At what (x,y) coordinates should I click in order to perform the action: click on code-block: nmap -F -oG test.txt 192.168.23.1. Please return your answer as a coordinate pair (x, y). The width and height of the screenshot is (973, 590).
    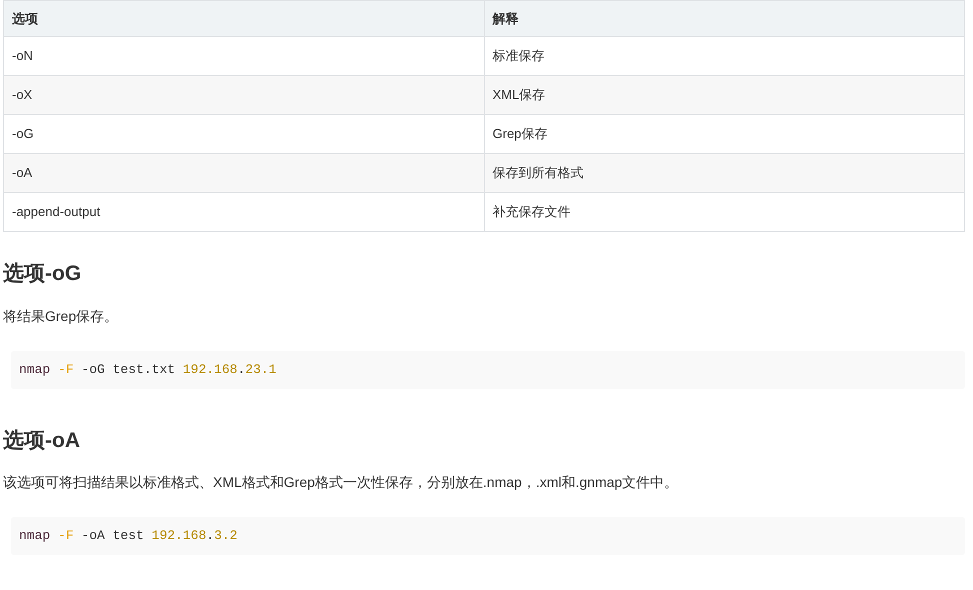
    Looking at the image, I should click on (488, 369).